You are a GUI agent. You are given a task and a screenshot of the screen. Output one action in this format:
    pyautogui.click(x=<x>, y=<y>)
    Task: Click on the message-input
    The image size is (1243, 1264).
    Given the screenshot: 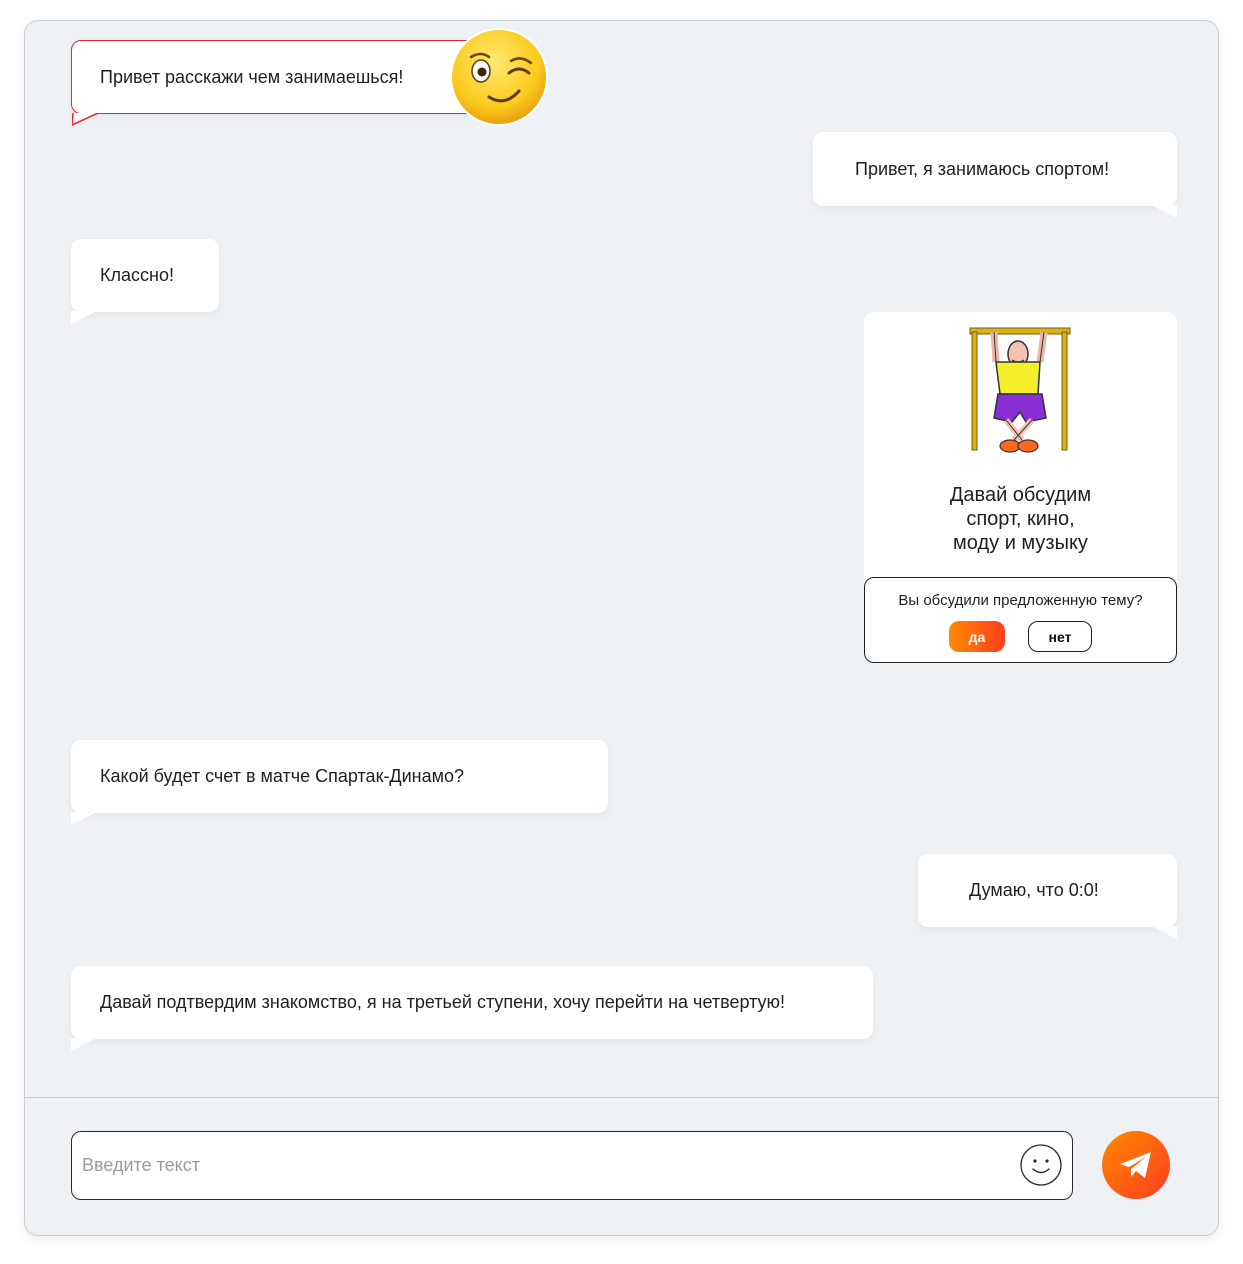 What is the action you would take?
    pyautogui.click(x=542, y=1165)
    